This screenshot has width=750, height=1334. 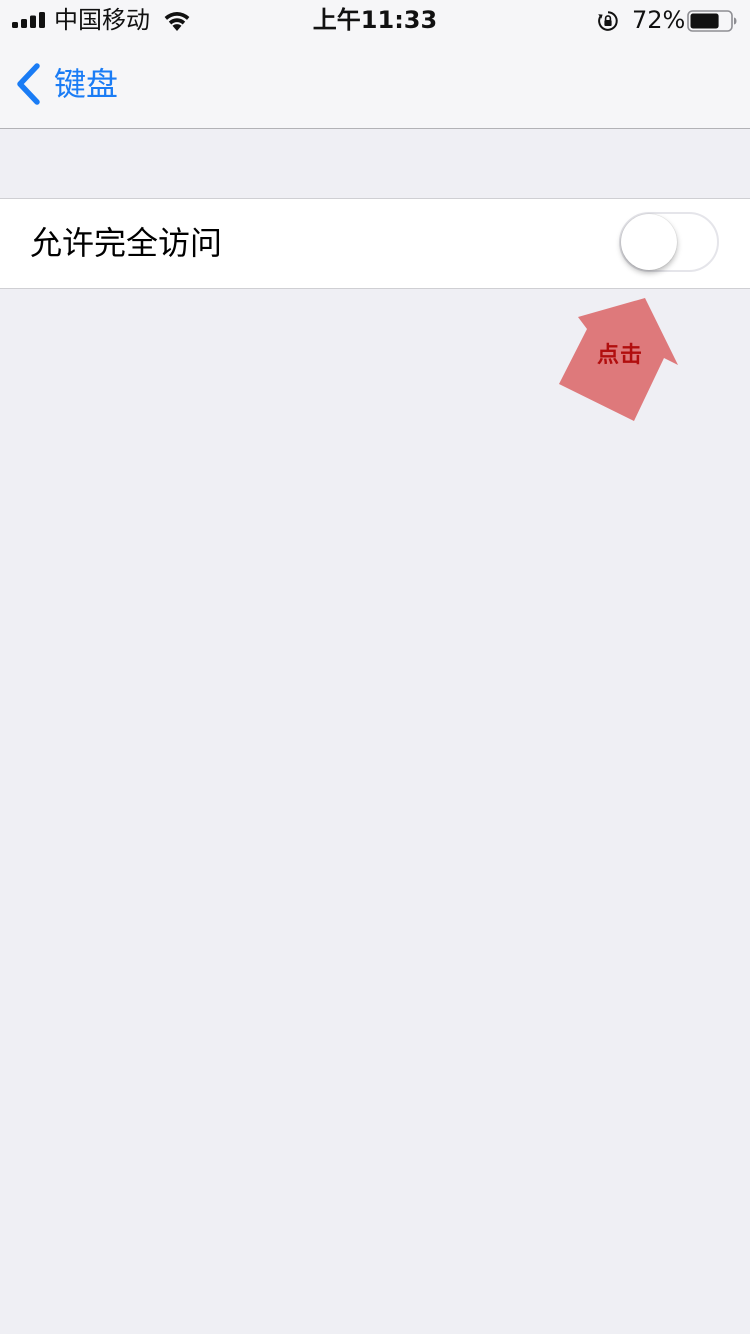 I want to click on toggle-knob, so click(x=649, y=242).